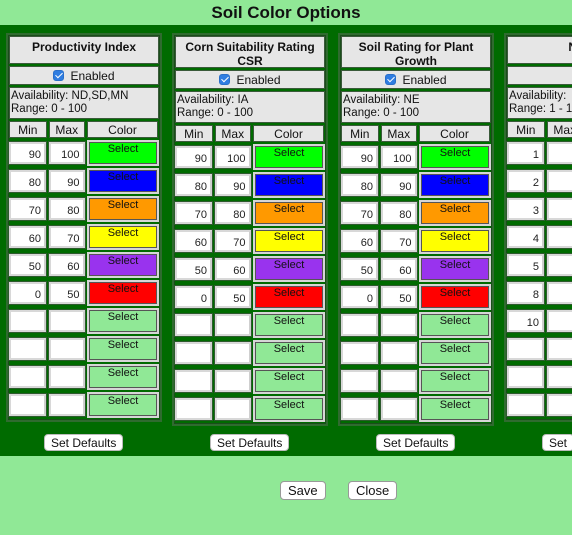 This screenshot has height=535, width=572. What do you see at coordinates (250, 442) in the screenshot?
I see `set-defaults-button: Set Defaults` at bounding box center [250, 442].